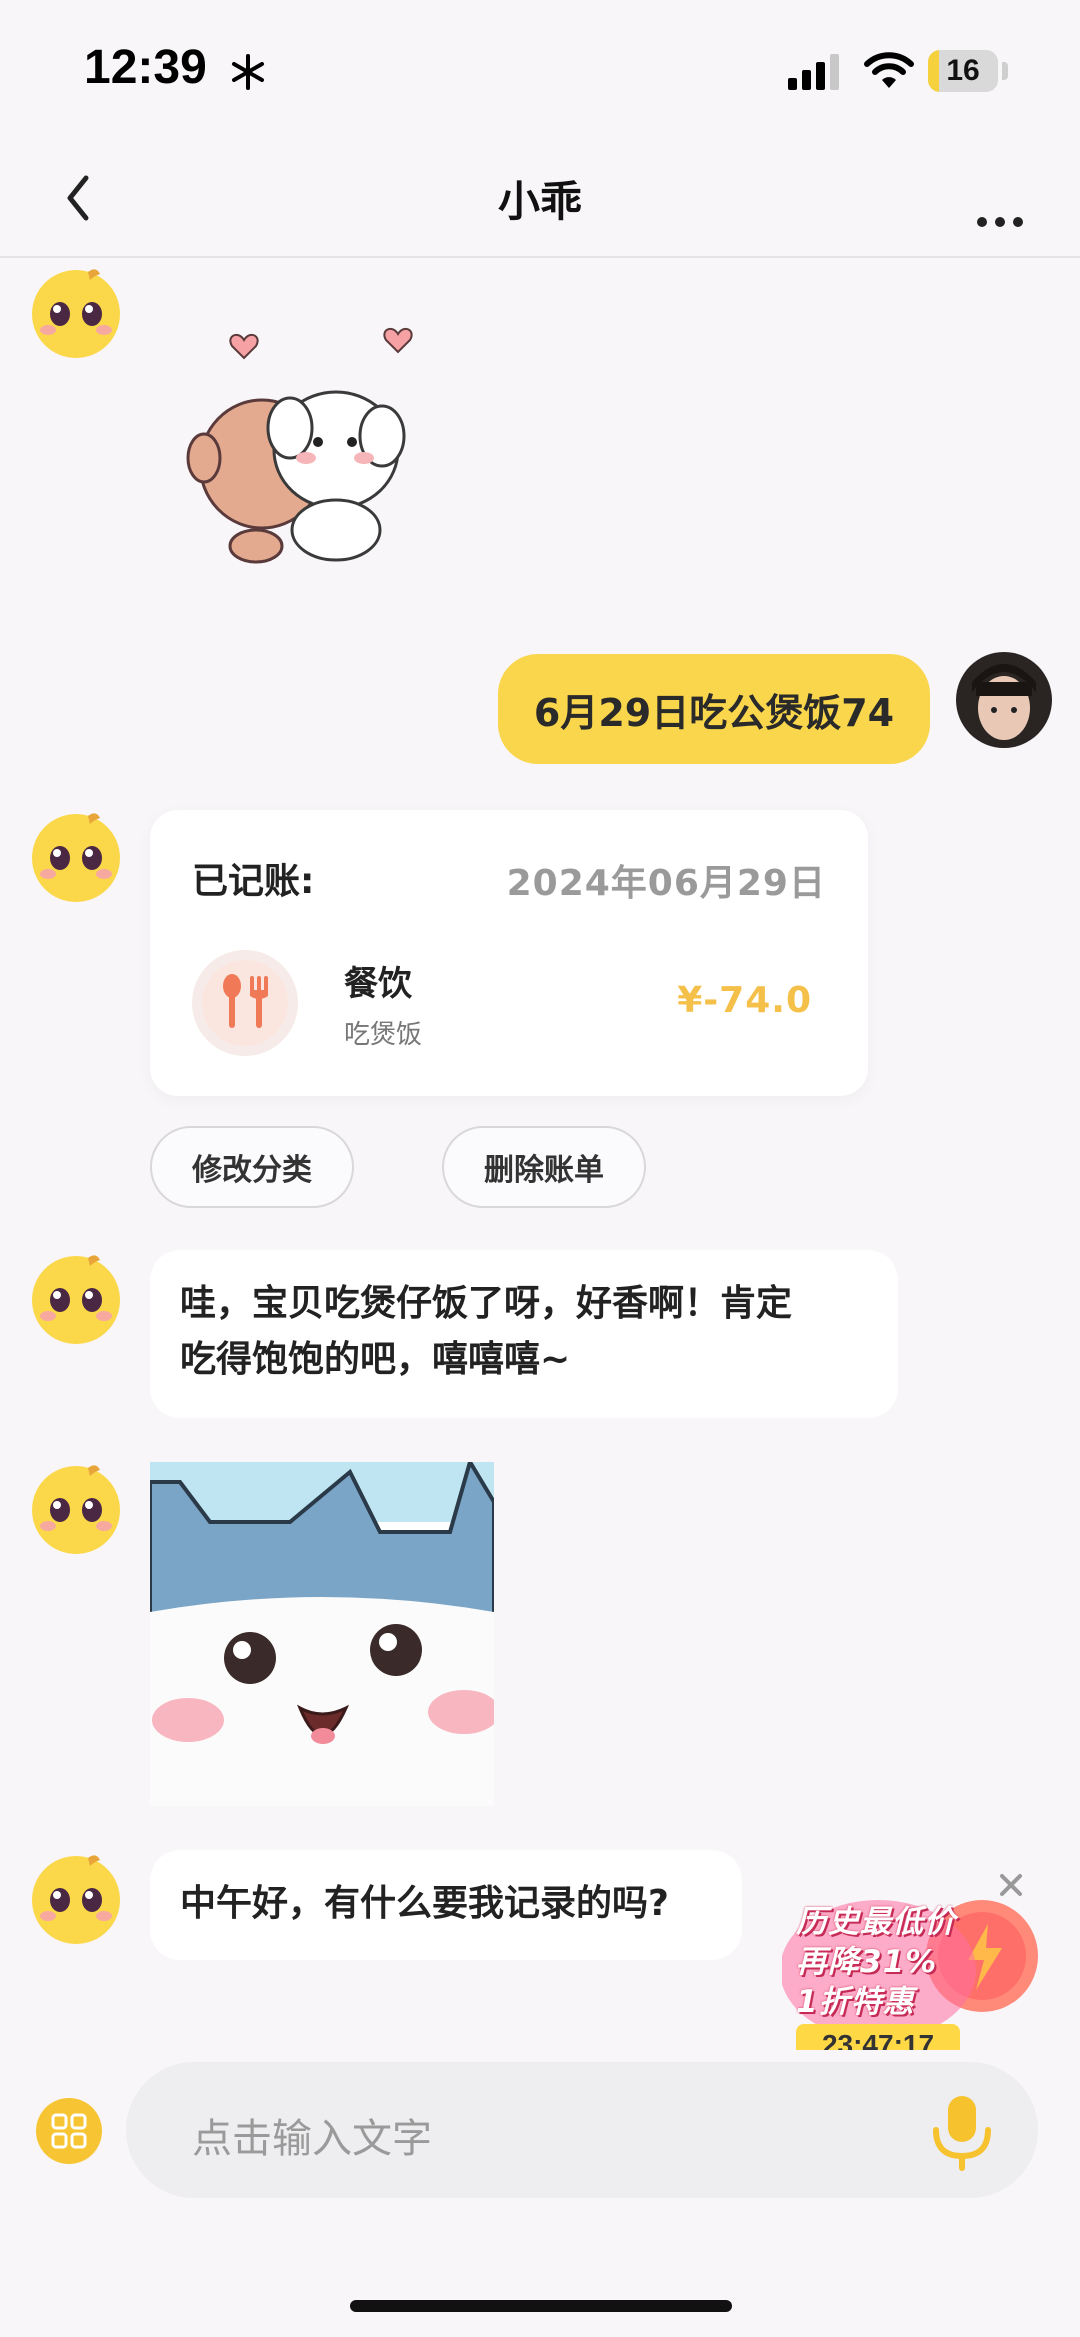 The width and height of the screenshot is (1080, 2337). Describe the element at coordinates (582, 2130) in the screenshot. I see `message-input: 点击输入文字` at that location.